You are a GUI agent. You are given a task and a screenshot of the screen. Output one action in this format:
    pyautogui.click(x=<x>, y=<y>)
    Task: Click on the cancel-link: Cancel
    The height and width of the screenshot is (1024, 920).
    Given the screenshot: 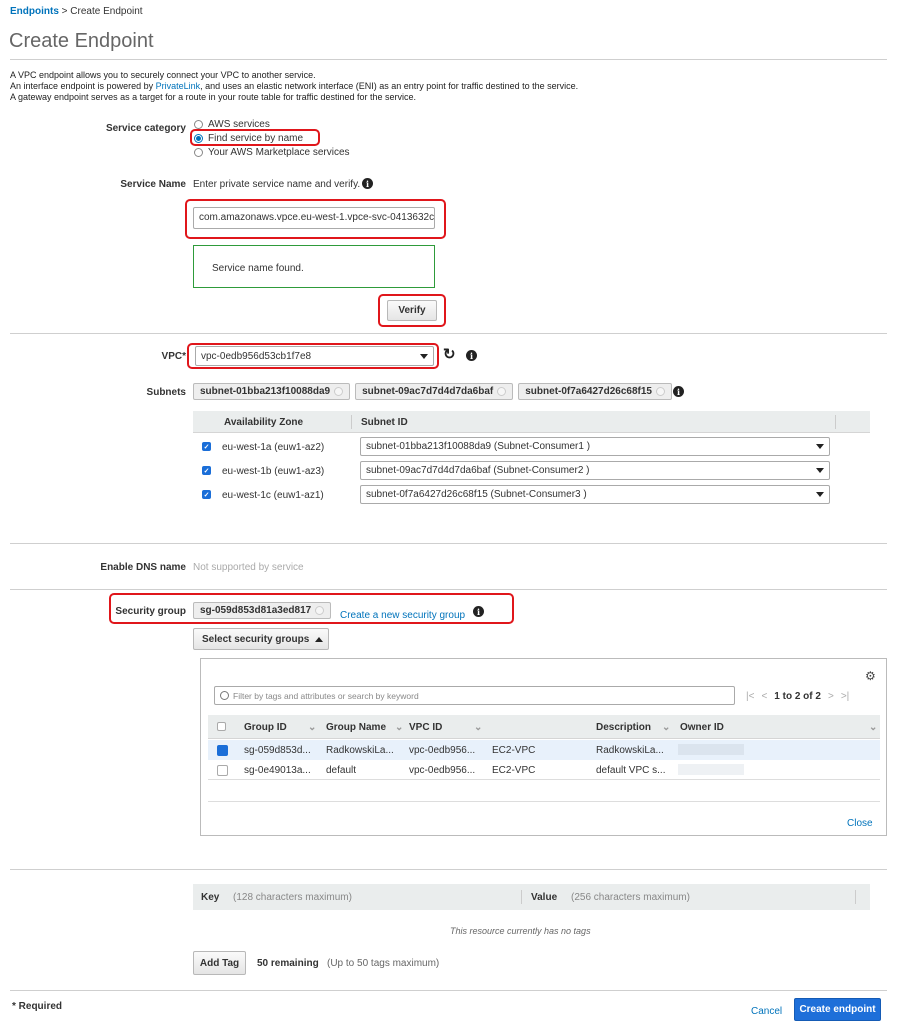 What is the action you would take?
    pyautogui.click(x=766, y=1011)
    